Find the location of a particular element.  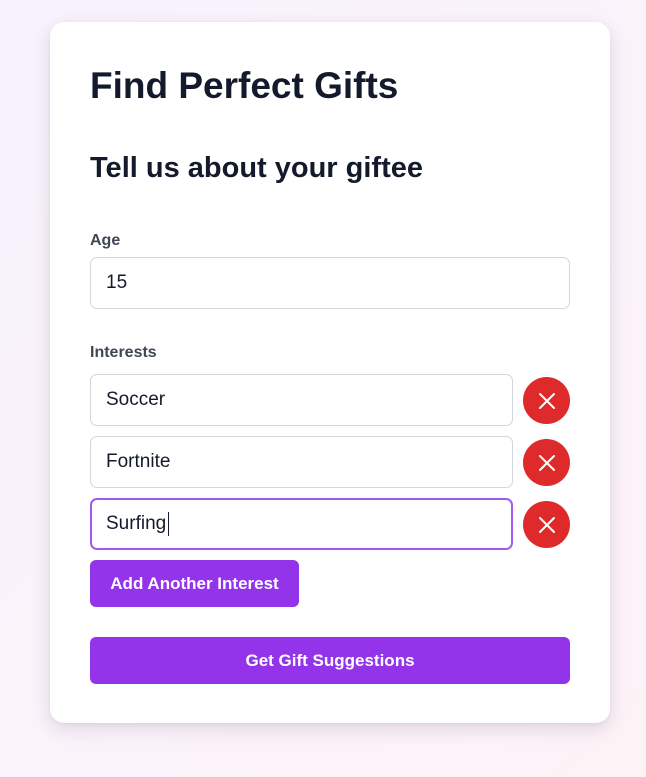

page-title: Find Perfect Gifts is located at coordinates (244, 85).